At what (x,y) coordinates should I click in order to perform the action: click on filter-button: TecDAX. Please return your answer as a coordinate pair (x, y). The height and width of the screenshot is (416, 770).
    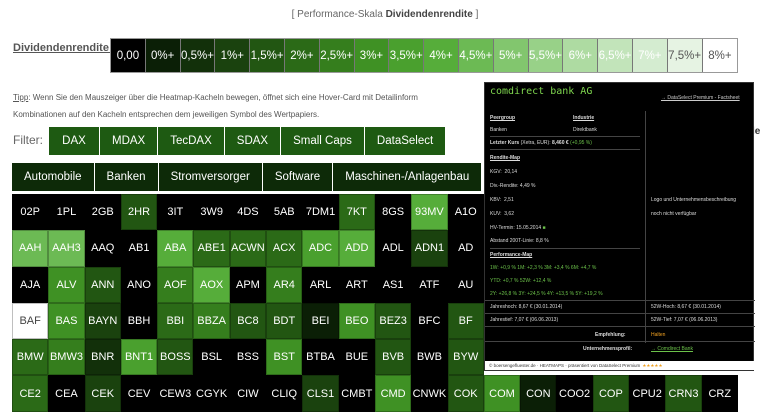
    Looking at the image, I should click on (191, 141).